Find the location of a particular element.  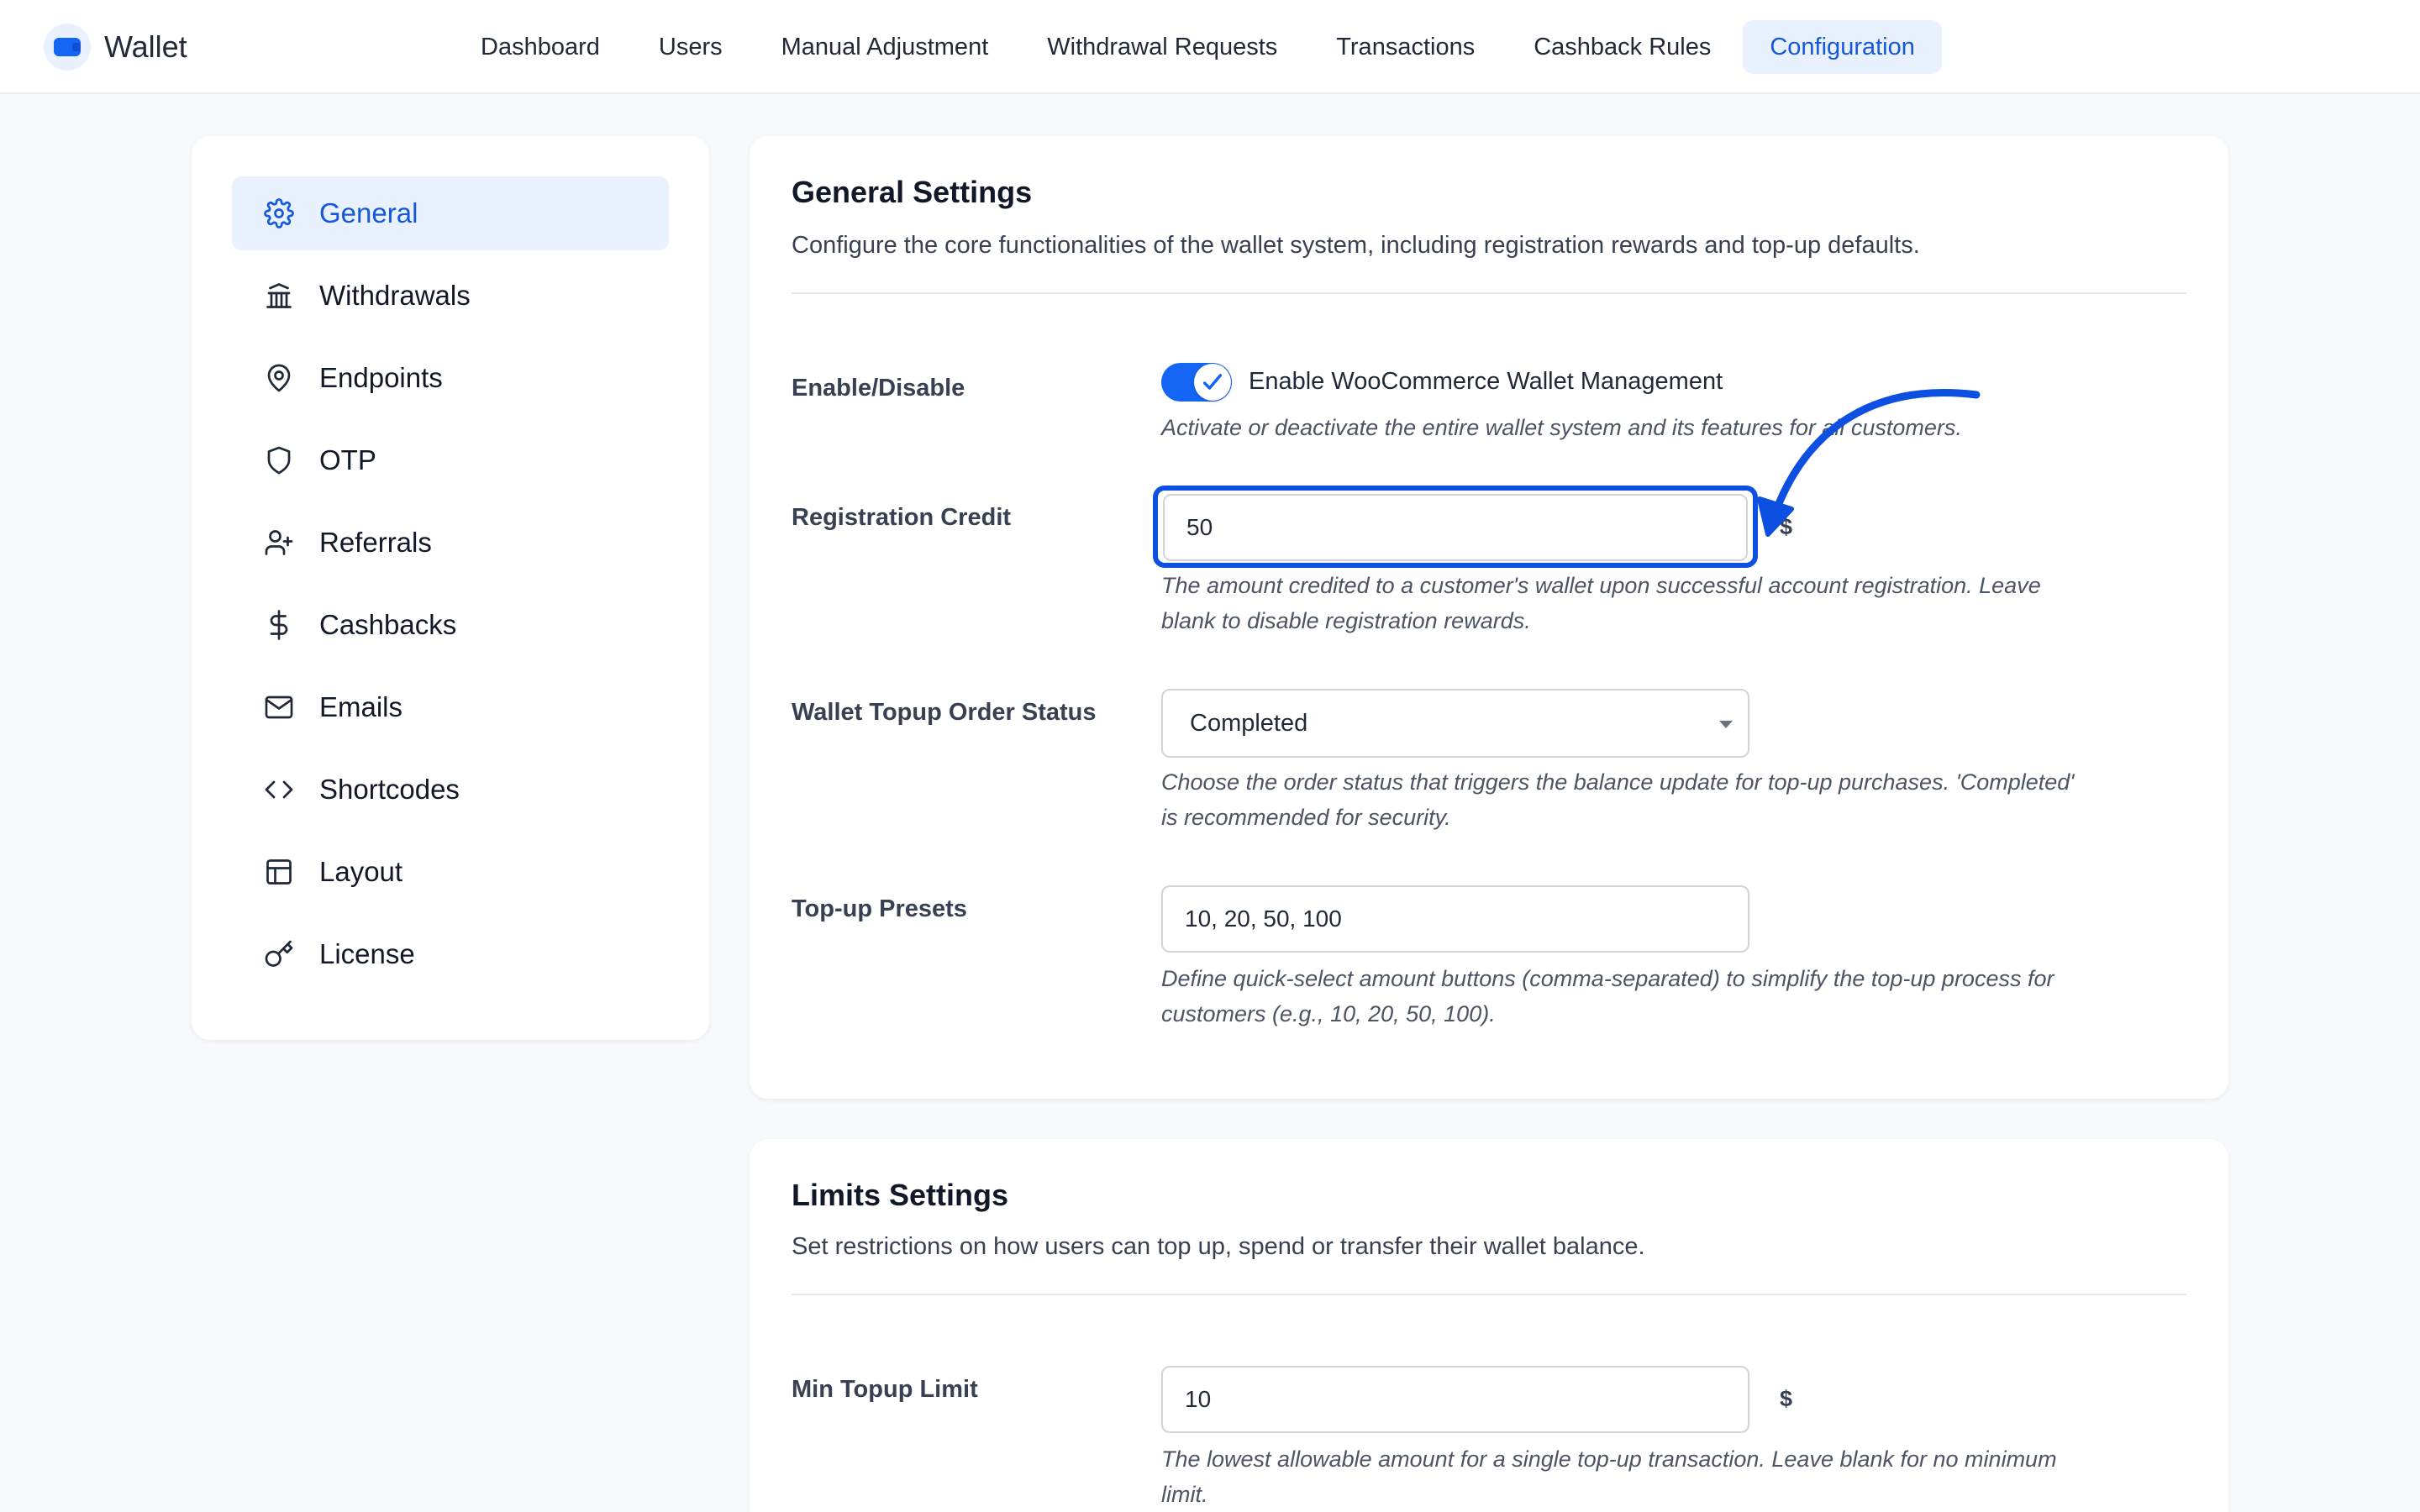

sidebar-item-label: OTP is located at coordinates (347, 459).